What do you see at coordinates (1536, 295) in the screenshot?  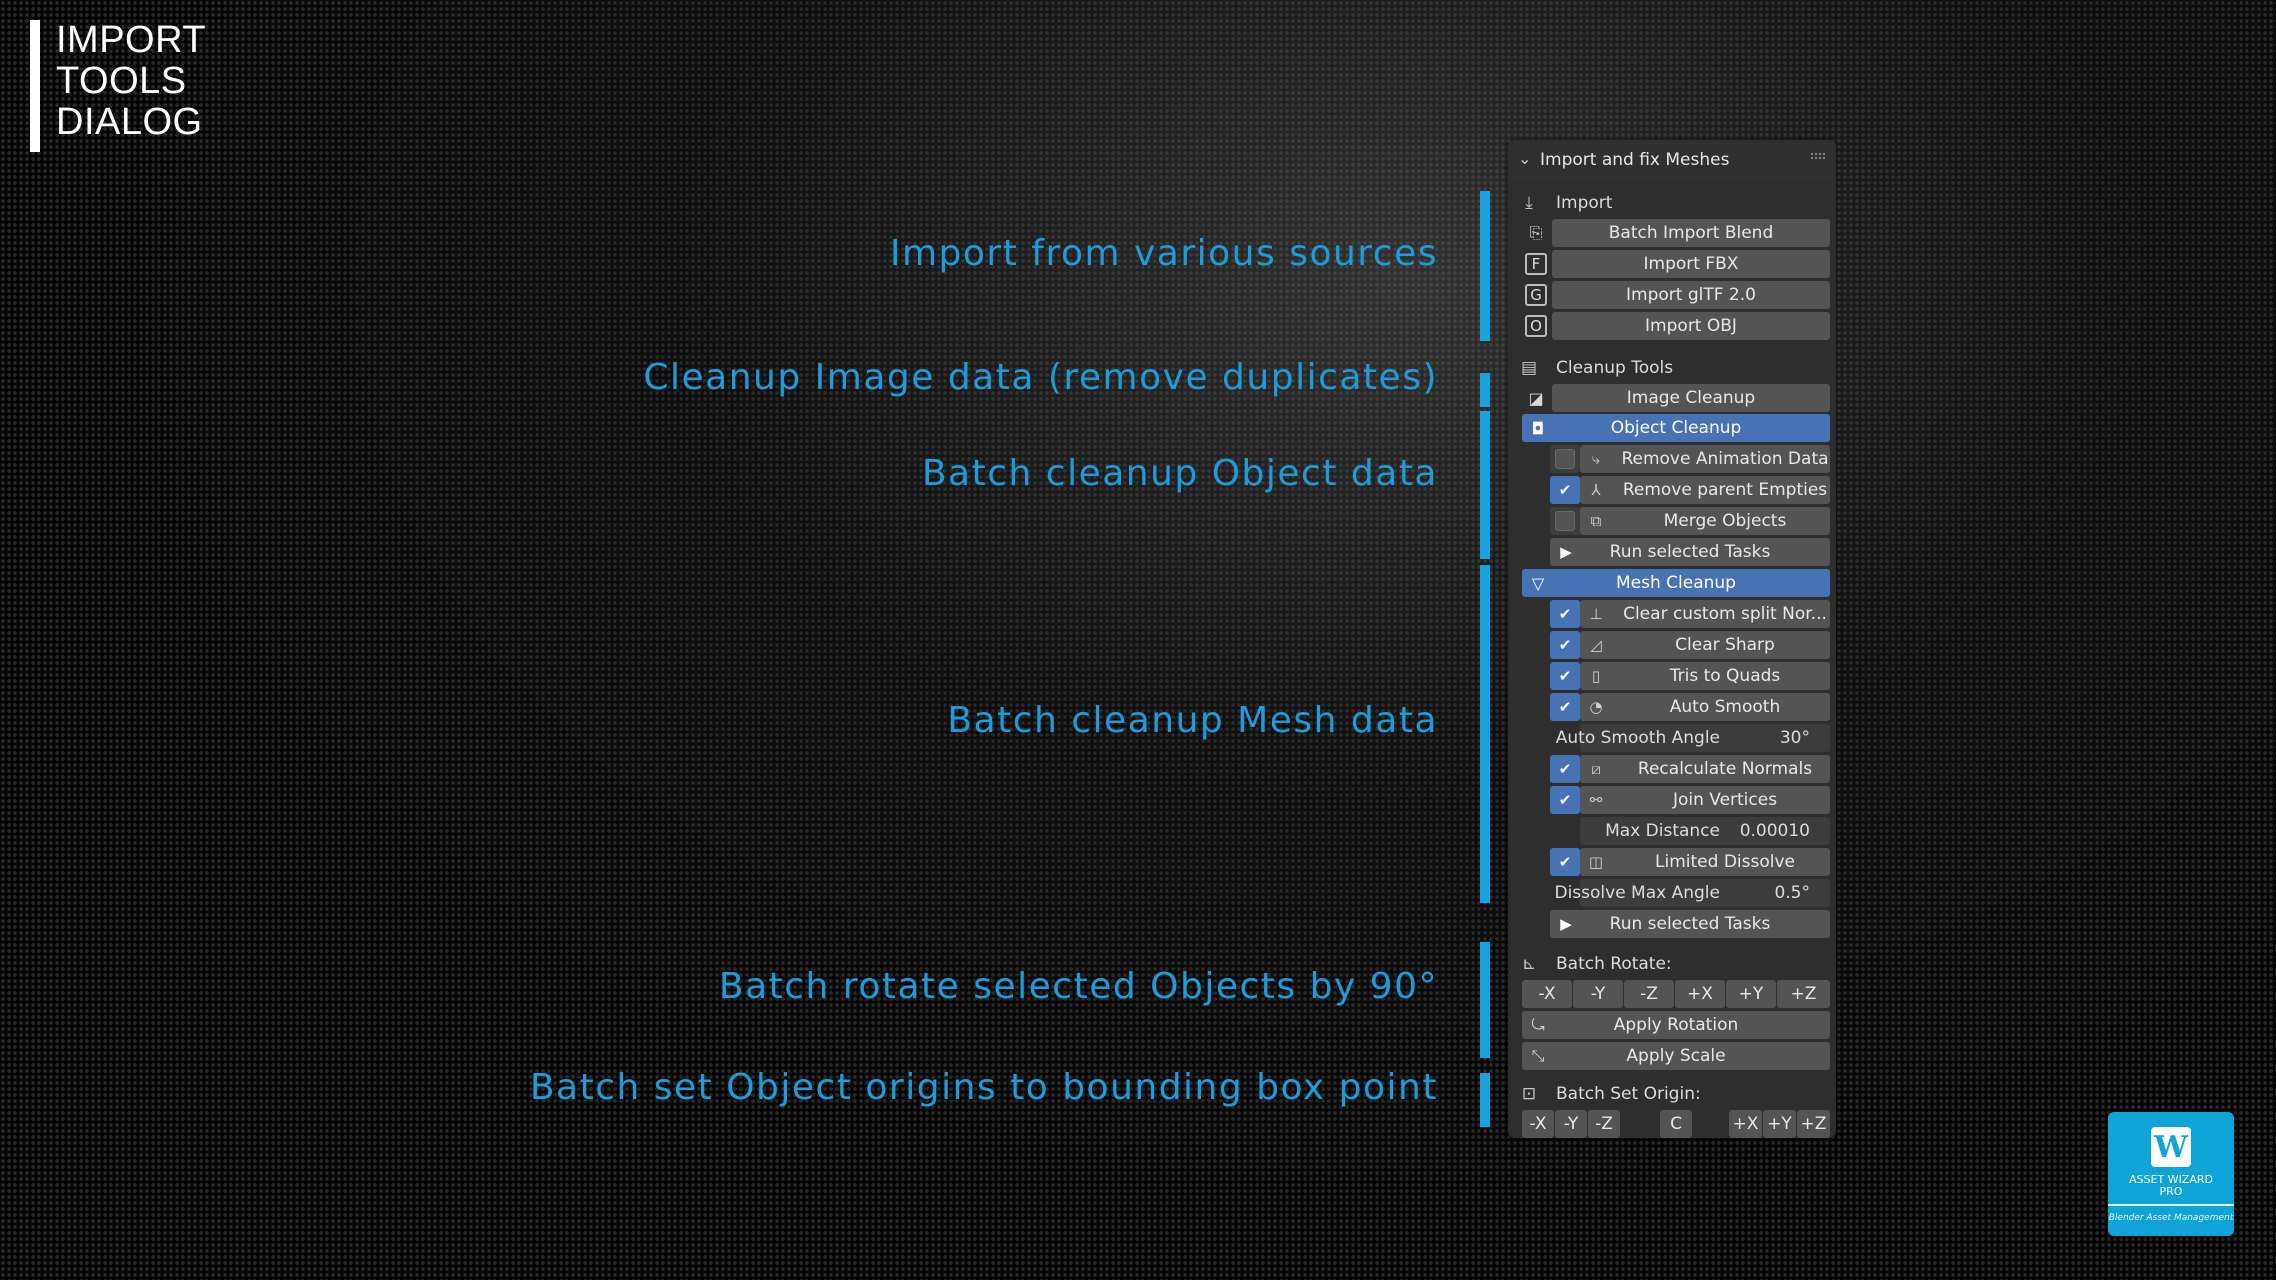 I see `gltf-letter-icon: G` at bounding box center [1536, 295].